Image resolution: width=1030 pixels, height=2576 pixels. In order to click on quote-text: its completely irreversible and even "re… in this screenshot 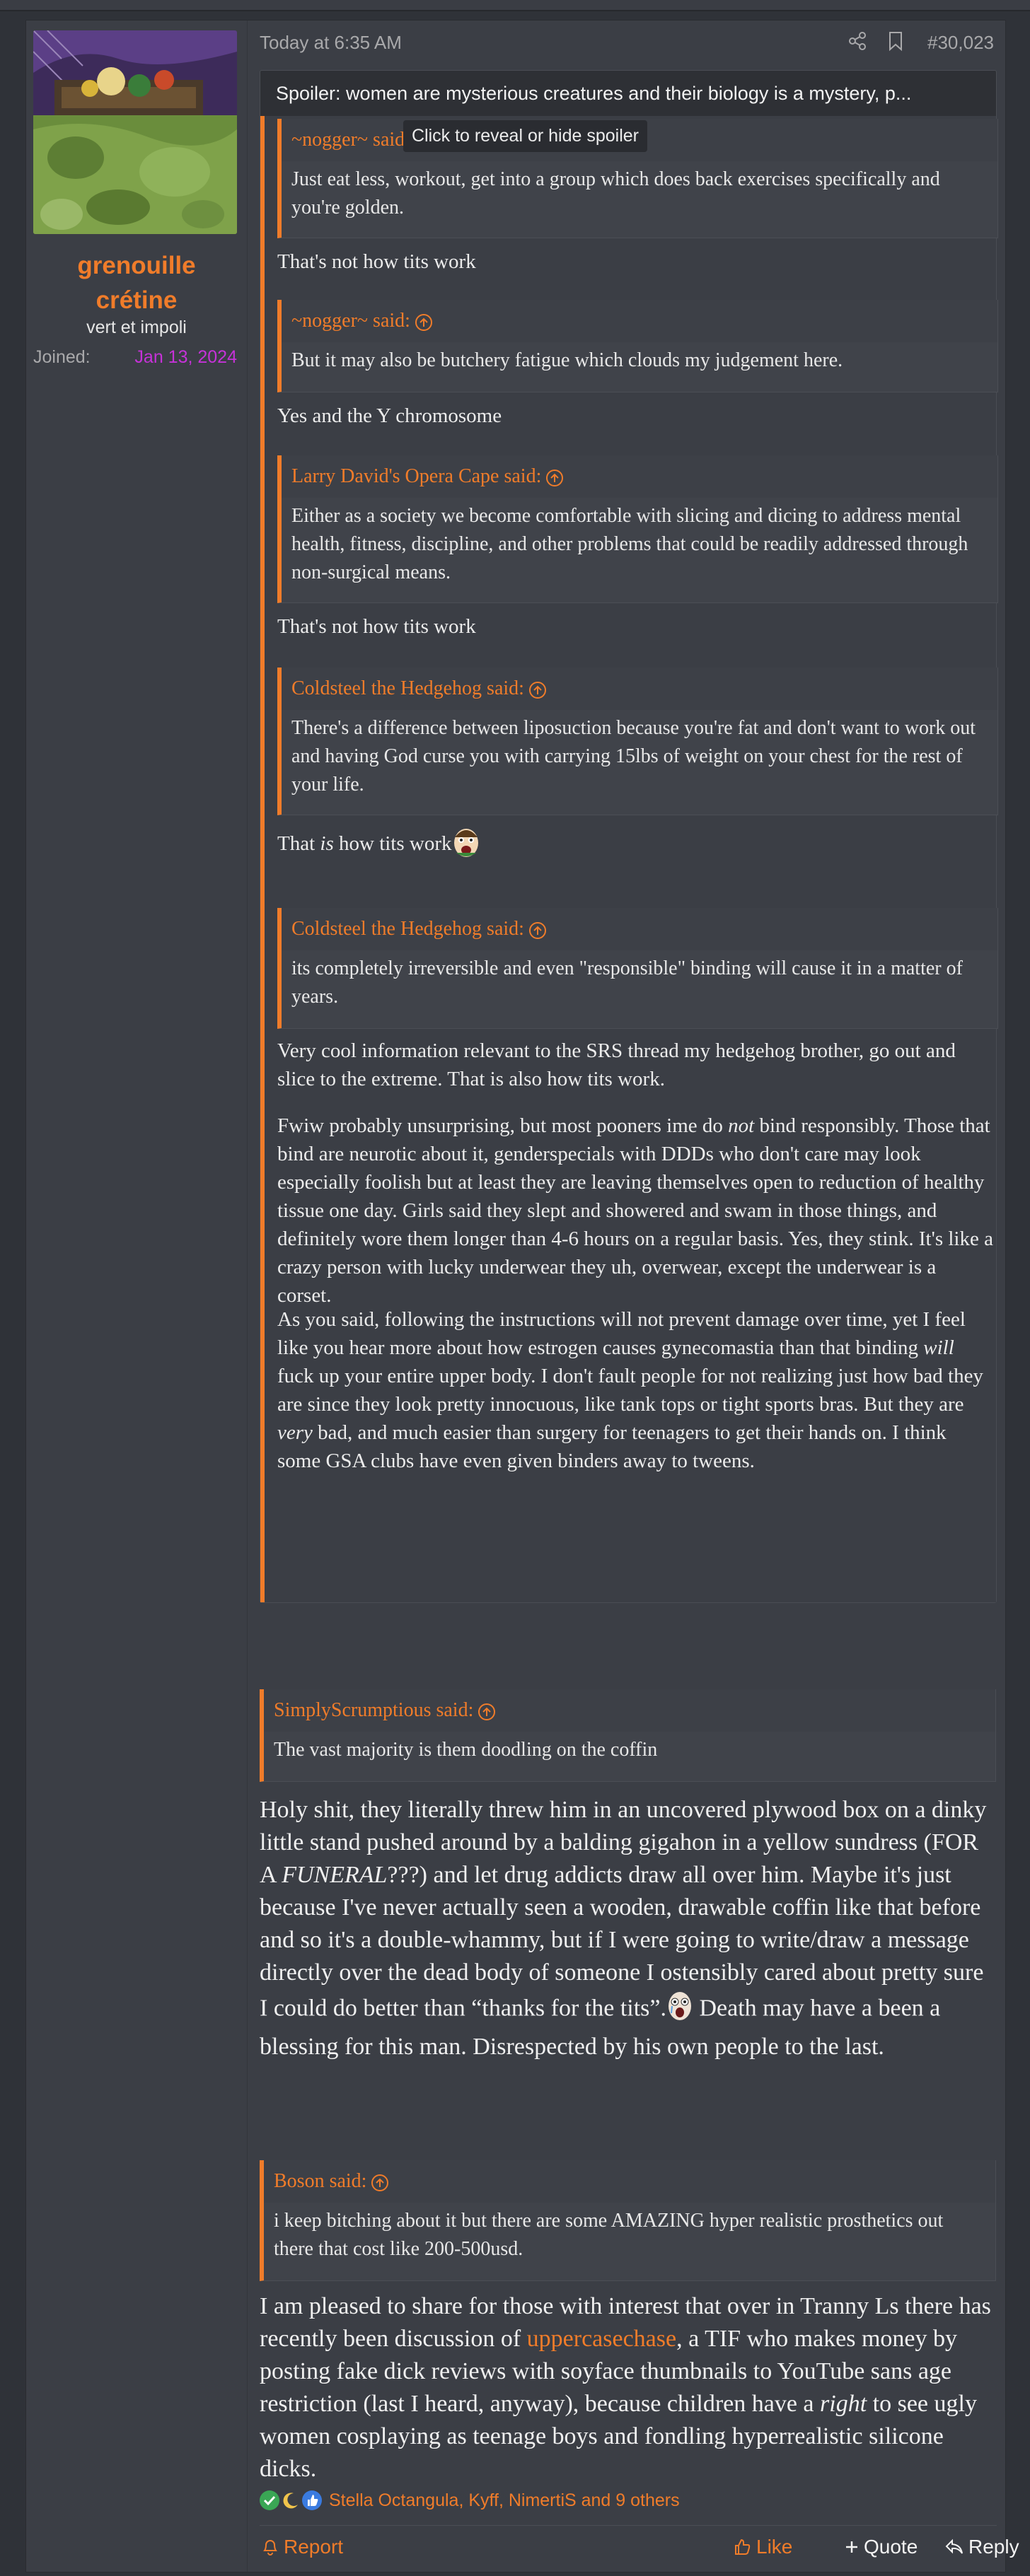, I will do `click(627, 982)`.